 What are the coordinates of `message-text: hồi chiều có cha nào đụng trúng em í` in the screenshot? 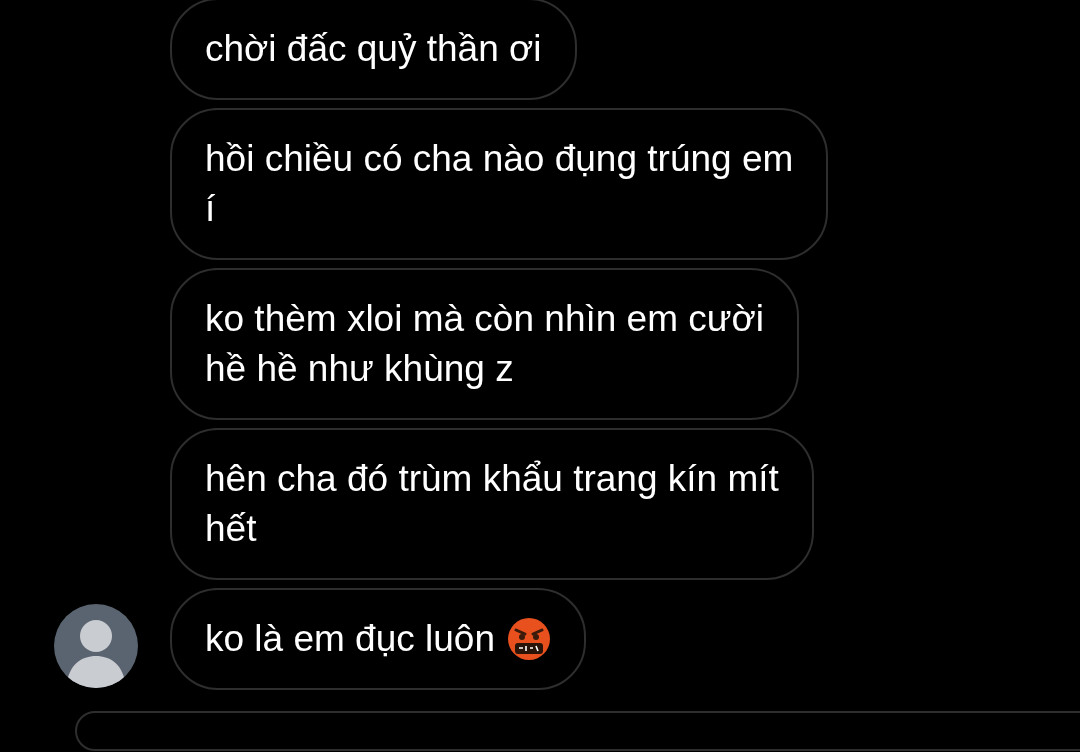 It's located at (499, 184).